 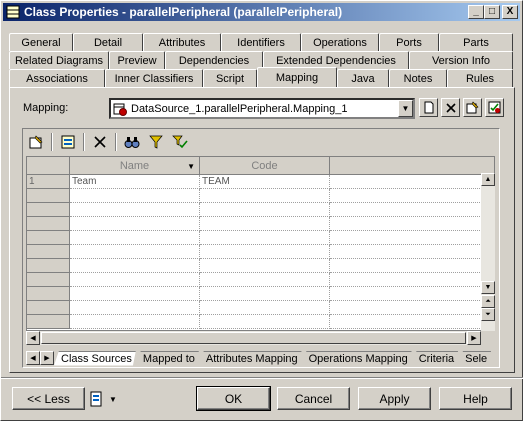 I want to click on minimize-button: _, so click(x=476, y=12).